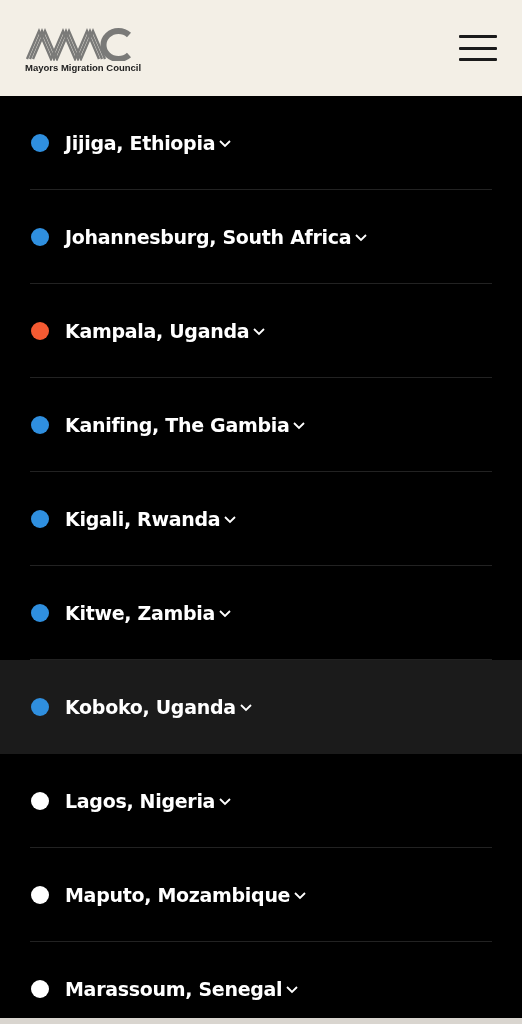 The width and height of the screenshot is (522, 1024). What do you see at coordinates (149, 800) in the screenshot?
I see `city-toggle: Lagos, Nigeria` at bounding box center [149, 800].